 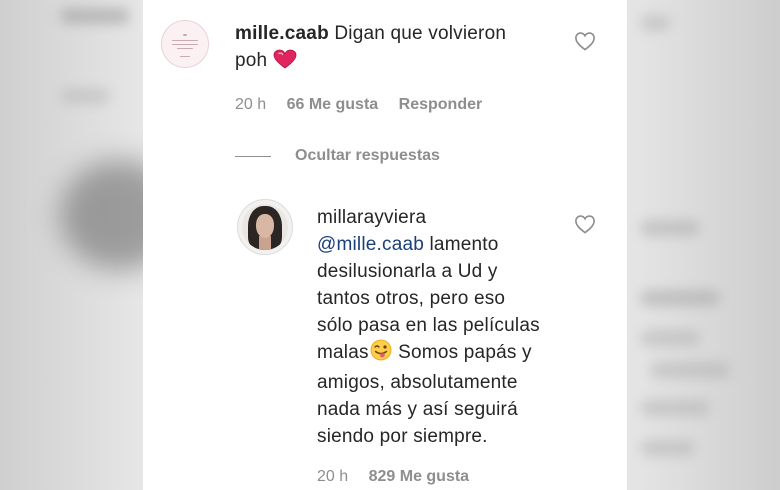 I want to click on reply-line: Somos papás y, so click(x=462, y=352).